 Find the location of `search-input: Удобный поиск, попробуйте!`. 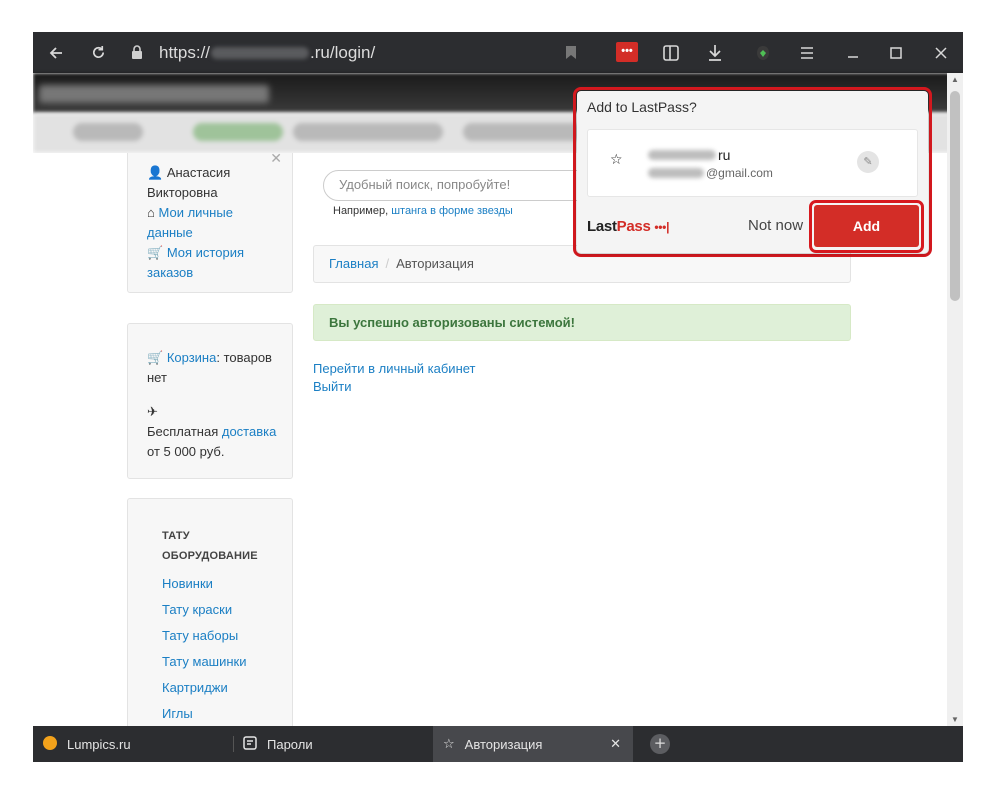

search-input: Удобный поиск, попробуйте! is located at coordinates (458, 185).